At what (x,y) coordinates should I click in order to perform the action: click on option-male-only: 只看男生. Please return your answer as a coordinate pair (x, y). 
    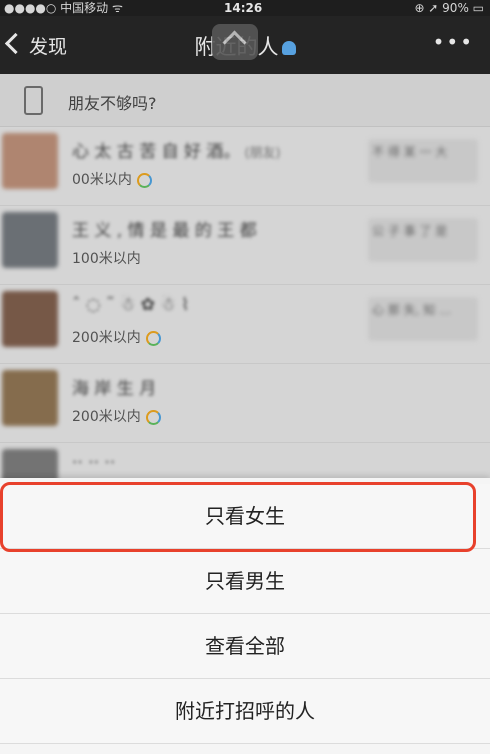
    Looking at the image, I should click on (245, 581).